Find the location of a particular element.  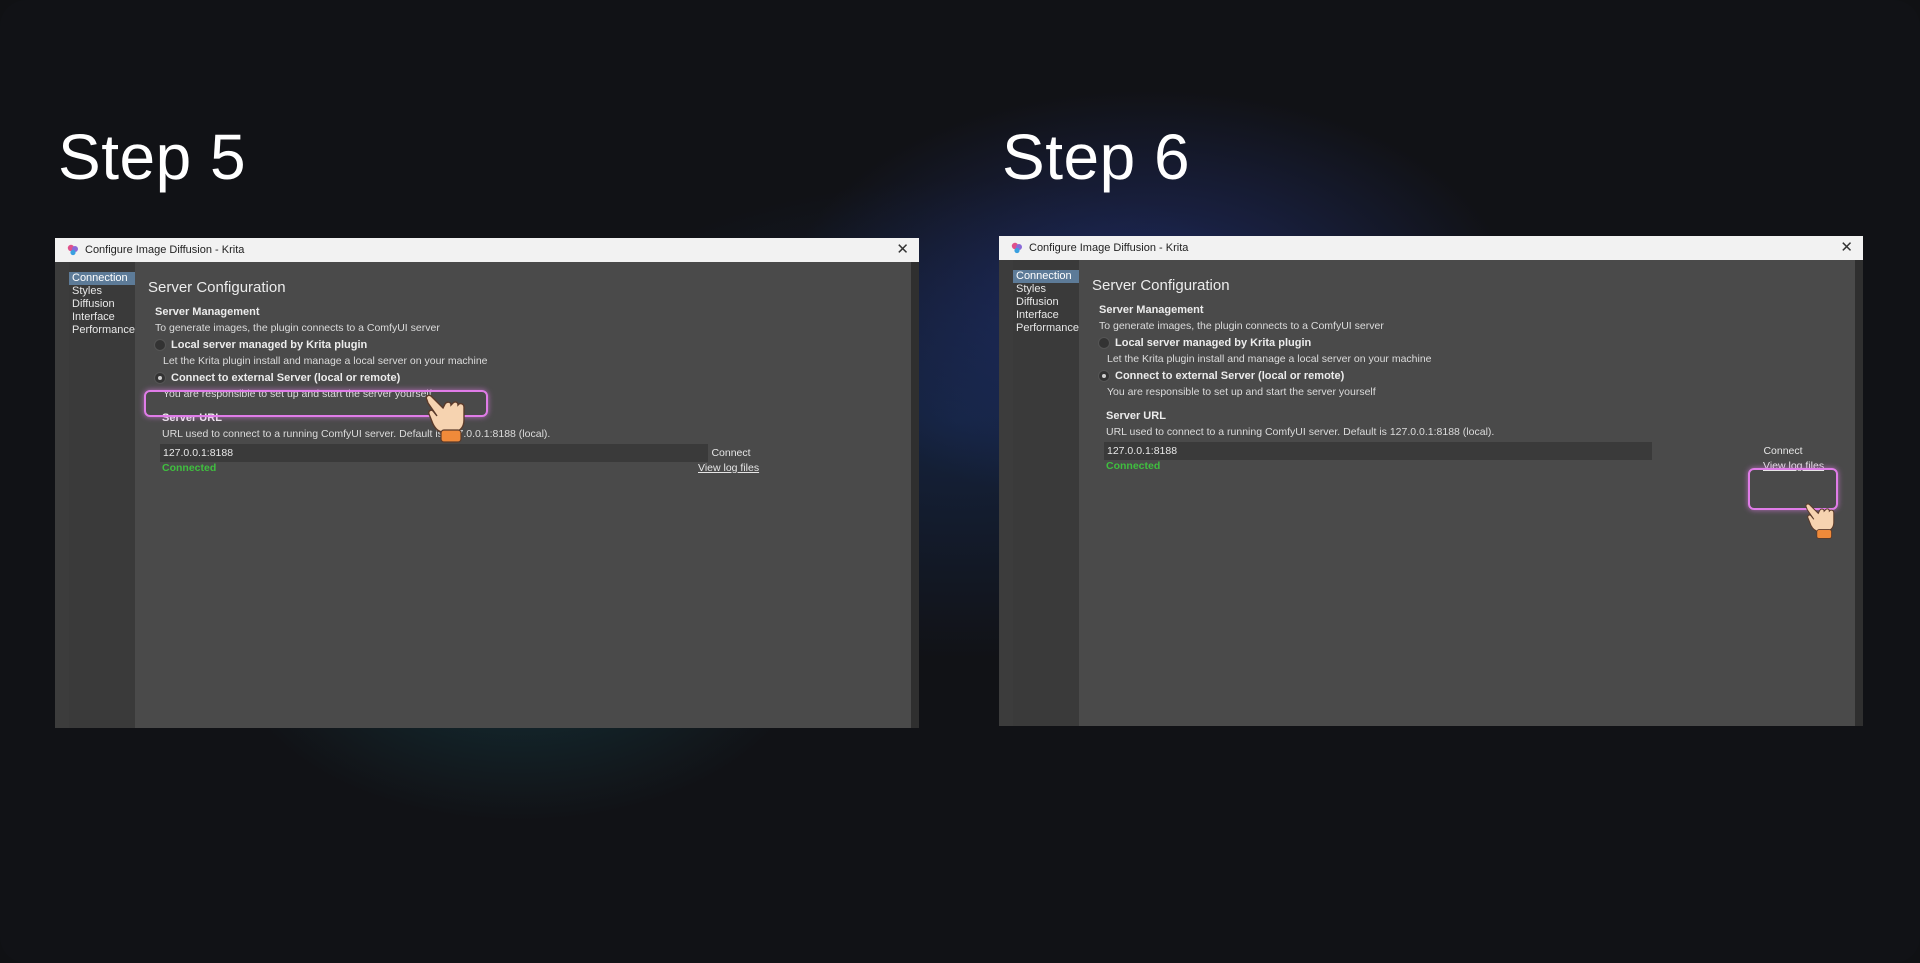

view-log-files-link: View log files is located at coordinates (728, 468).